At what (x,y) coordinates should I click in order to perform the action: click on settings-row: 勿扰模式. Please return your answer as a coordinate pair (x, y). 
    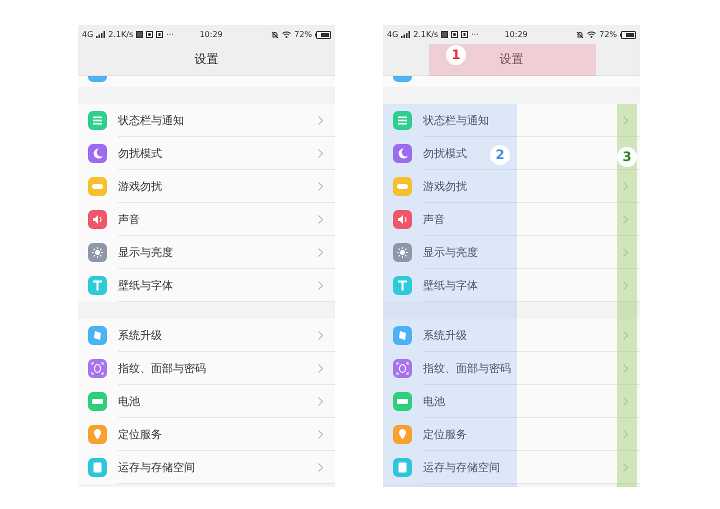
    Looking at the image, I should click on (206, 153).